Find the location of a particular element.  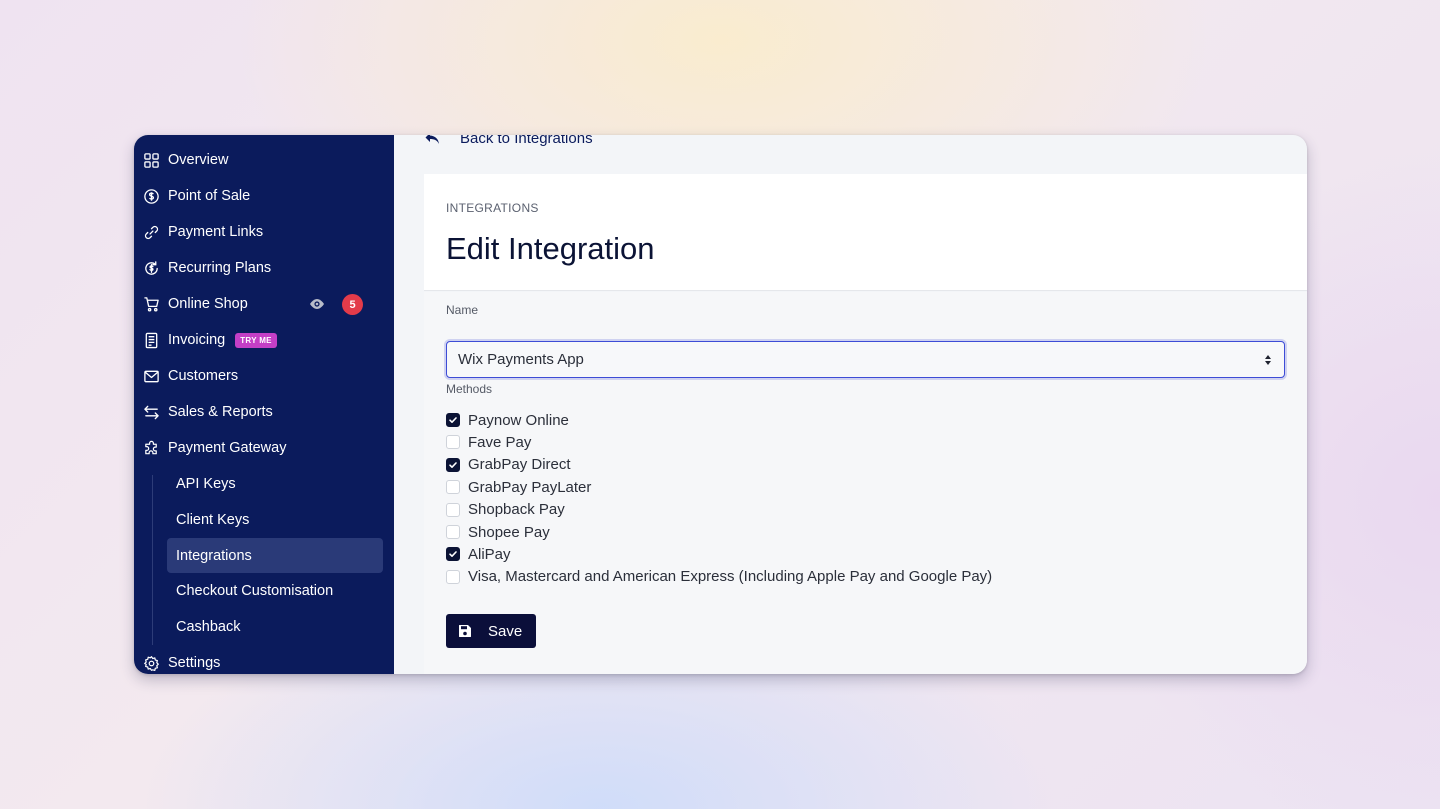

sidebar-item-label: Payment Gateway is located at coordinates (227, 448).